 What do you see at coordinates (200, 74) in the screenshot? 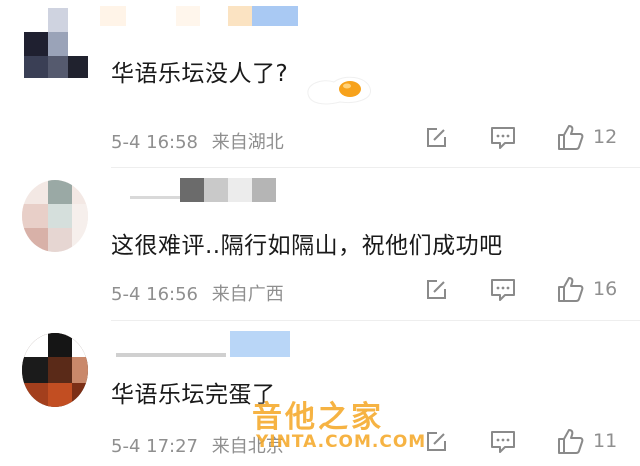
I see `comment-text: 华语乐坛没人了?` at bounding box center [200, 74].